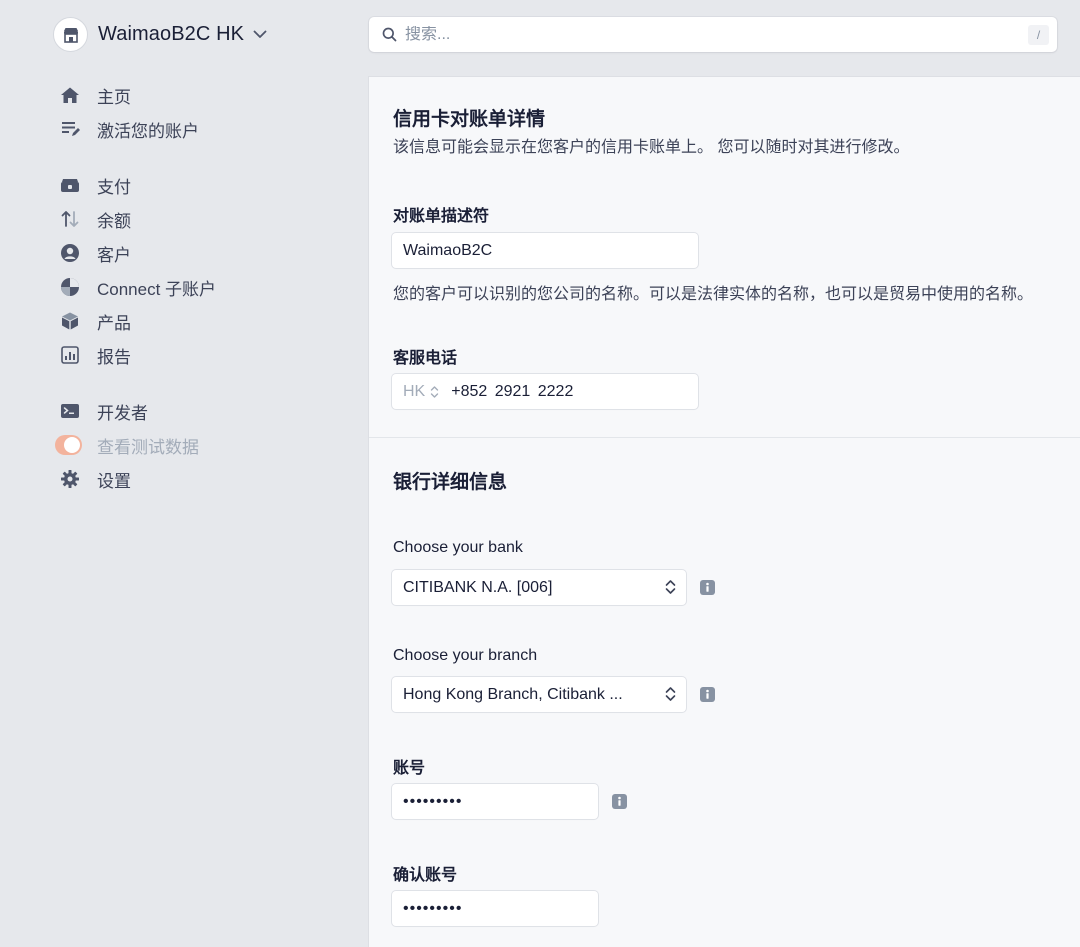 Image resolution: width=1080 pixels, height=947 pixels. What do you see at coordinates (203, 129) in the screenshot?
I see `sidebar-item-activate: 激活您的账户` at bounding box center [203, 129].